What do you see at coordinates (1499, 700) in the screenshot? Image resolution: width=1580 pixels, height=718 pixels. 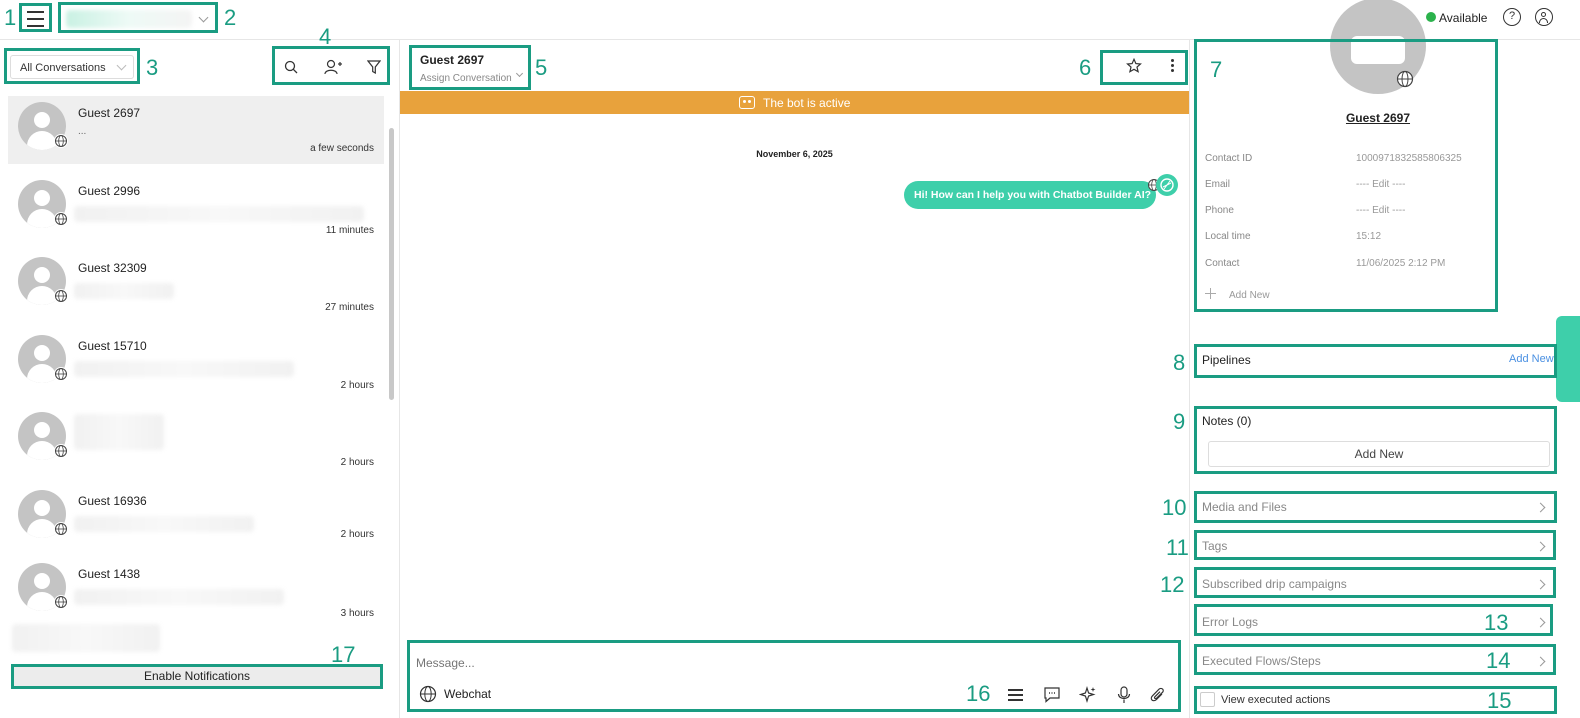 I see `annotation-number: 15` at bounding box center [1499, 700].